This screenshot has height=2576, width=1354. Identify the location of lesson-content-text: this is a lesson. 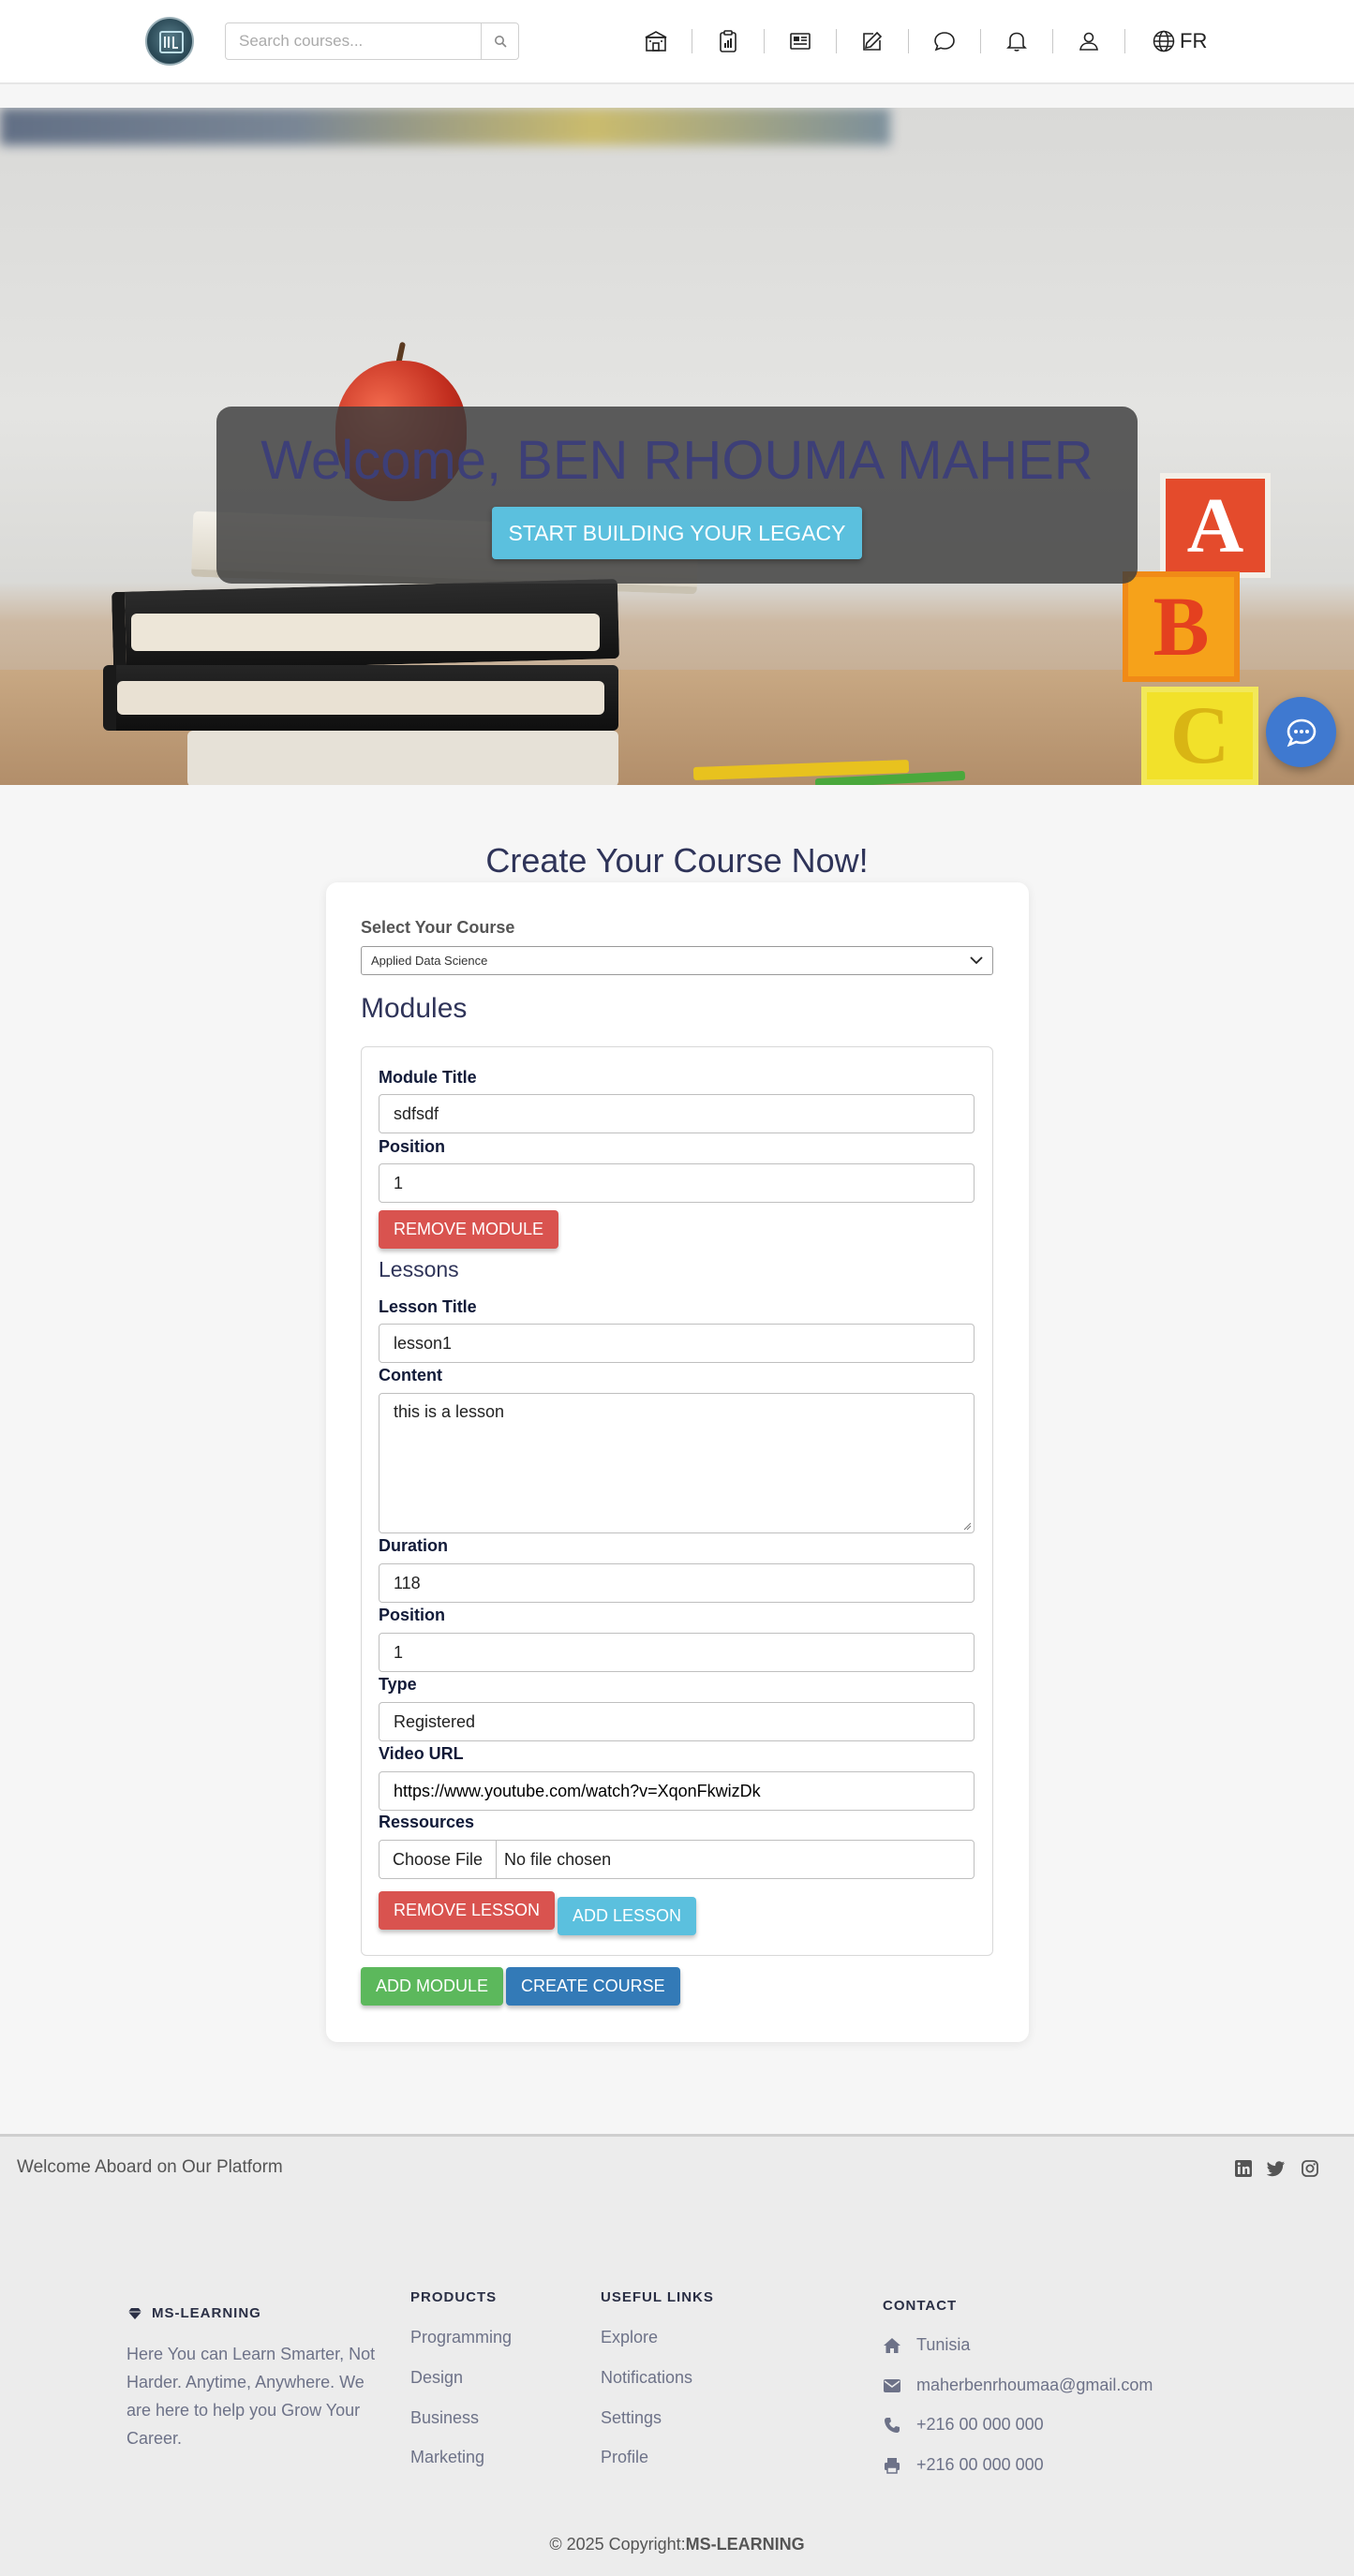
(449, 1411).